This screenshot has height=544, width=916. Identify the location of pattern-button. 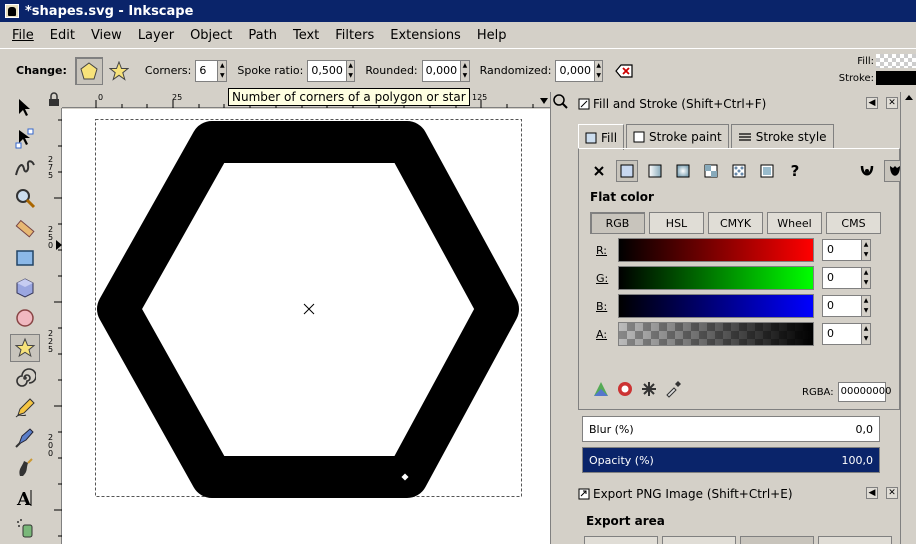
(739, 171).